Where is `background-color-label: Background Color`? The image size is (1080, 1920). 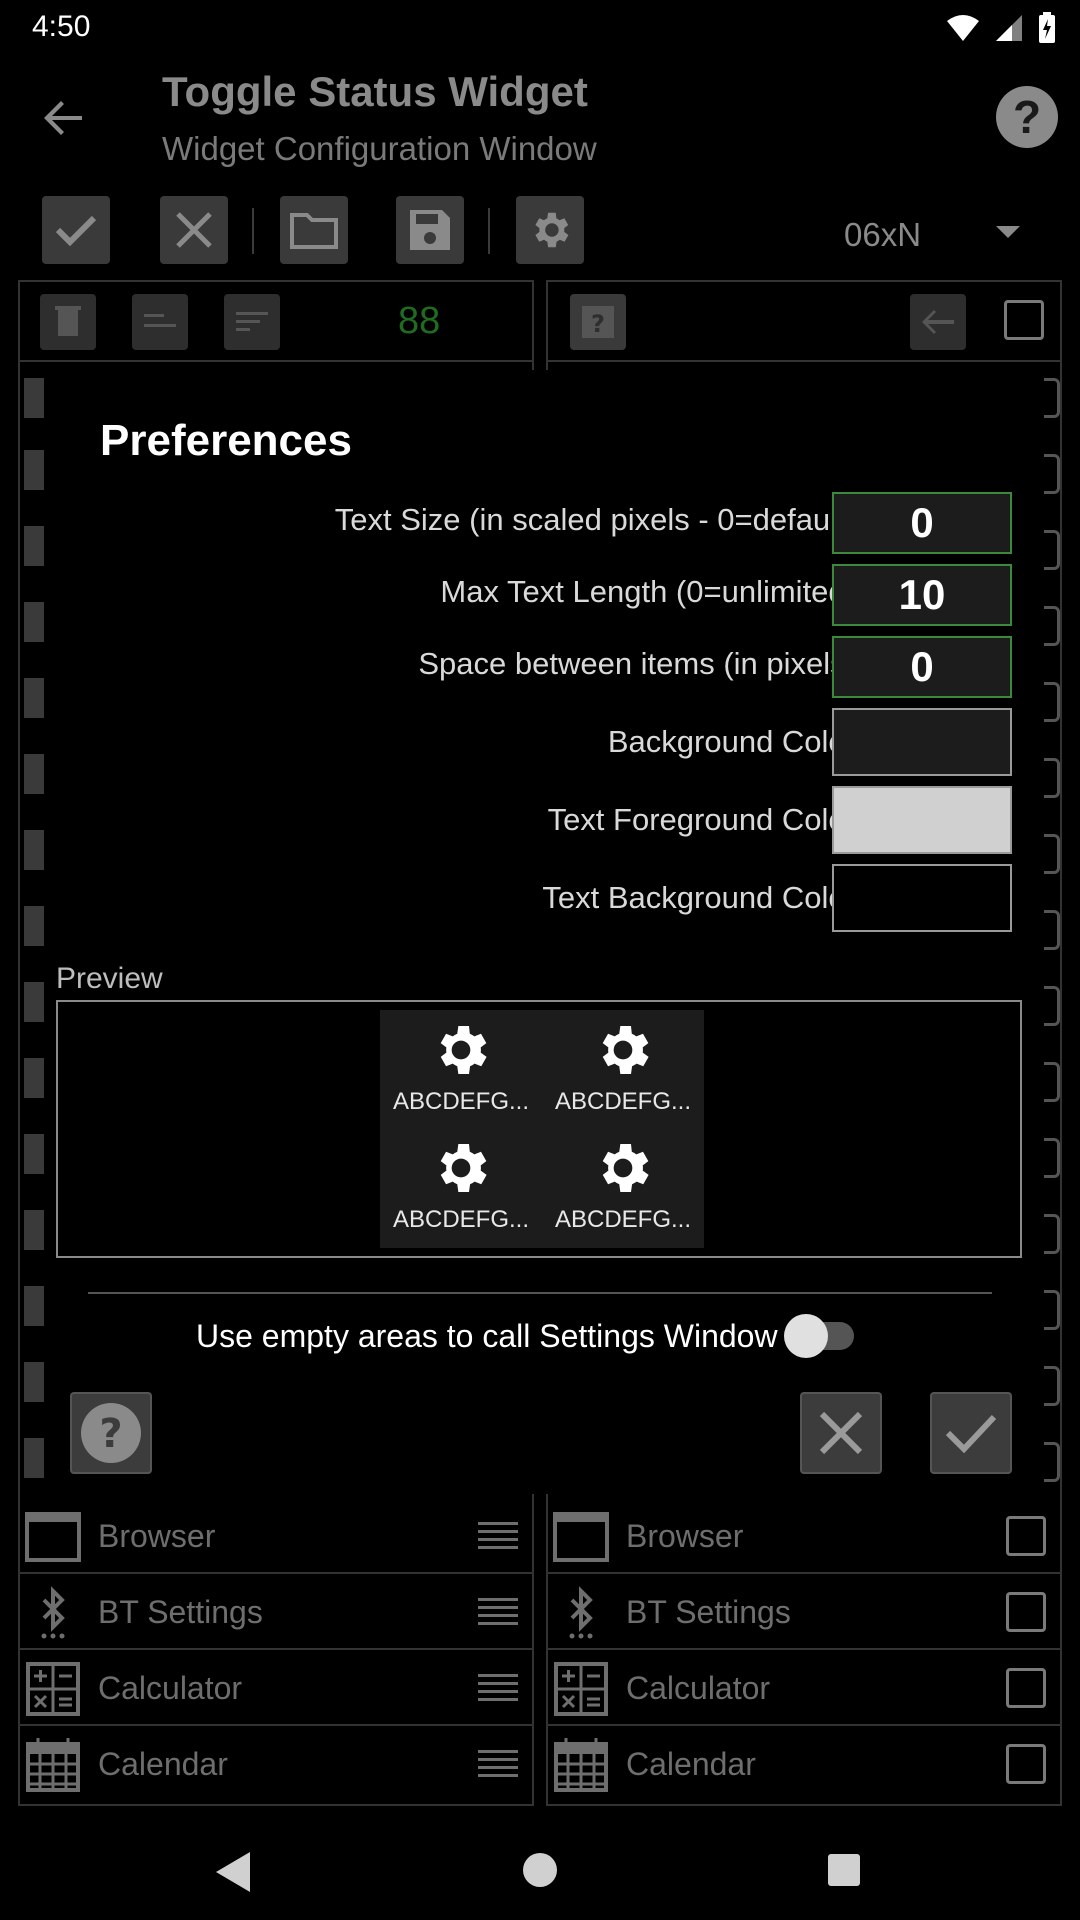
background-color-label: Background Color is located at coordinates (731, 741).